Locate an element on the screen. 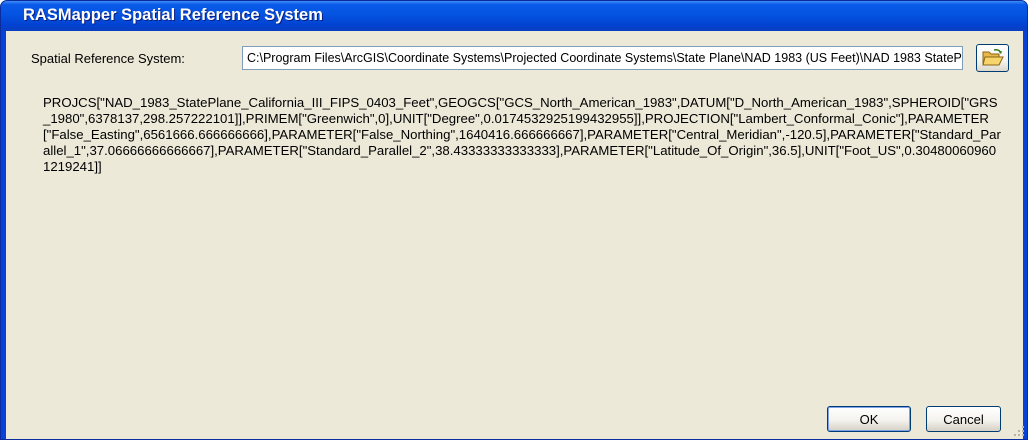  open-folder-icon is located at coordinates (992, 57).